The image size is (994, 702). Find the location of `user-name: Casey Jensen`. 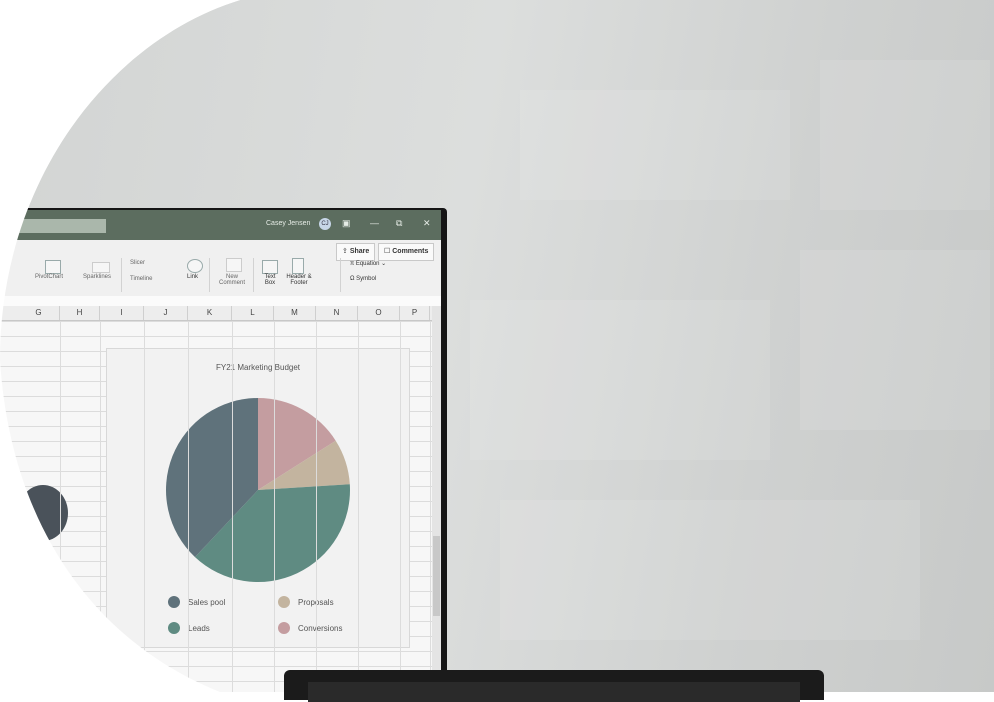

user-name: Casey Jensen is located at coordinates (288, 223).